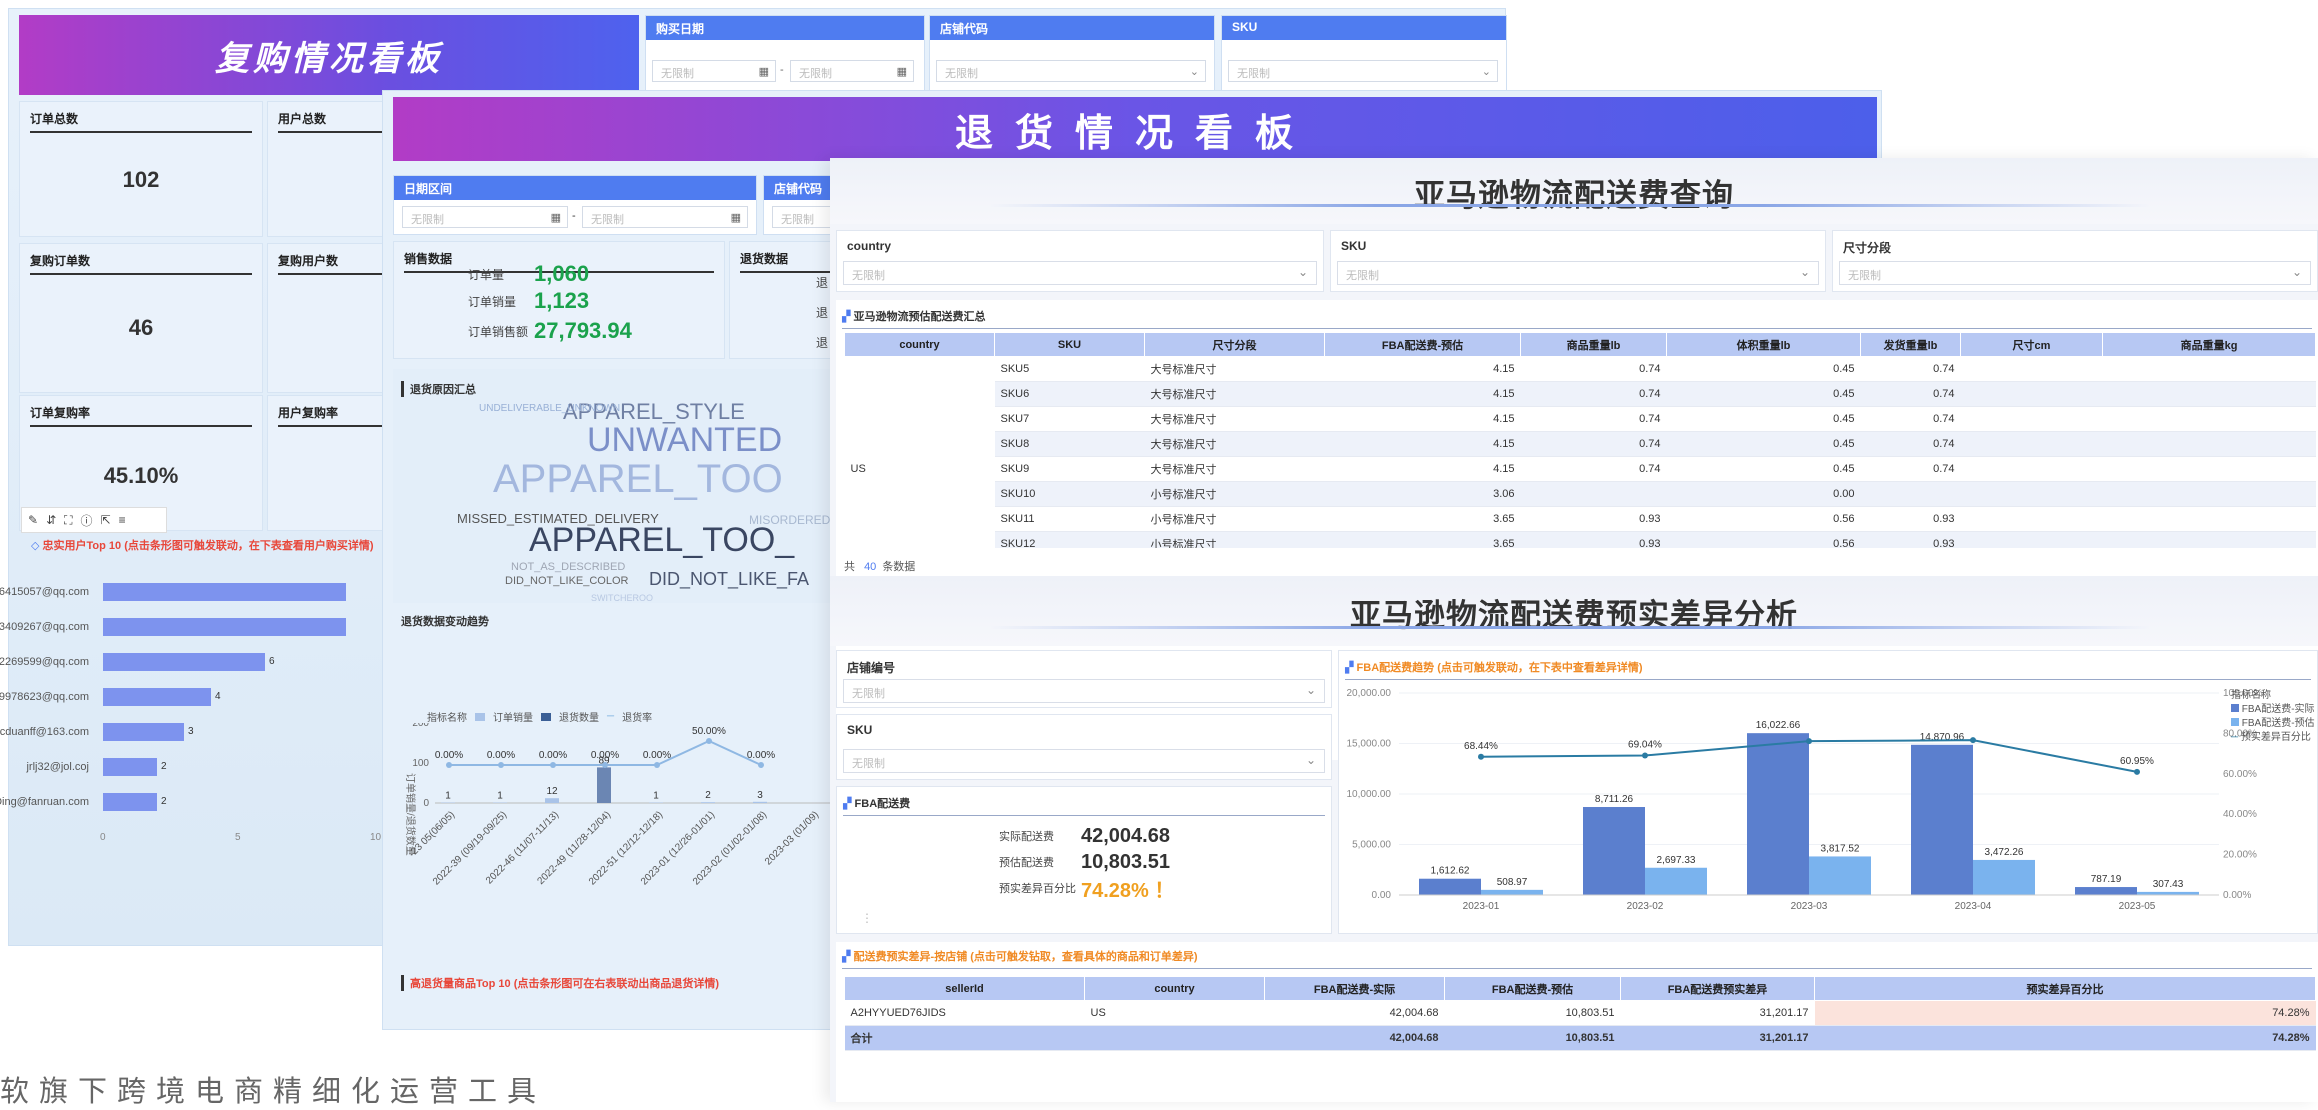 The height and width of the screenshot is (1110, 2318). I want to click on table-row: SKU8大号标准尺寸4.150.740.450.74, so click(1580, 444).